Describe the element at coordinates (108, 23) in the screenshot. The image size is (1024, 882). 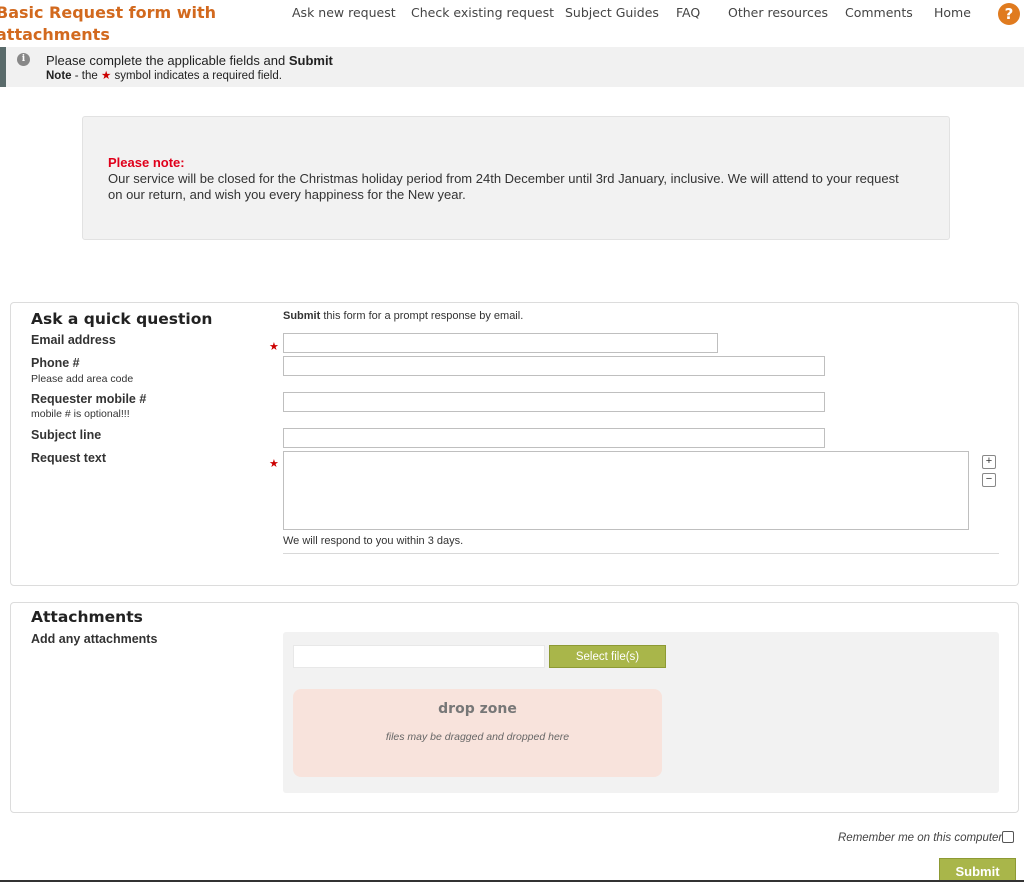
I see `page-title: Basic Request form with attachments` at that location.